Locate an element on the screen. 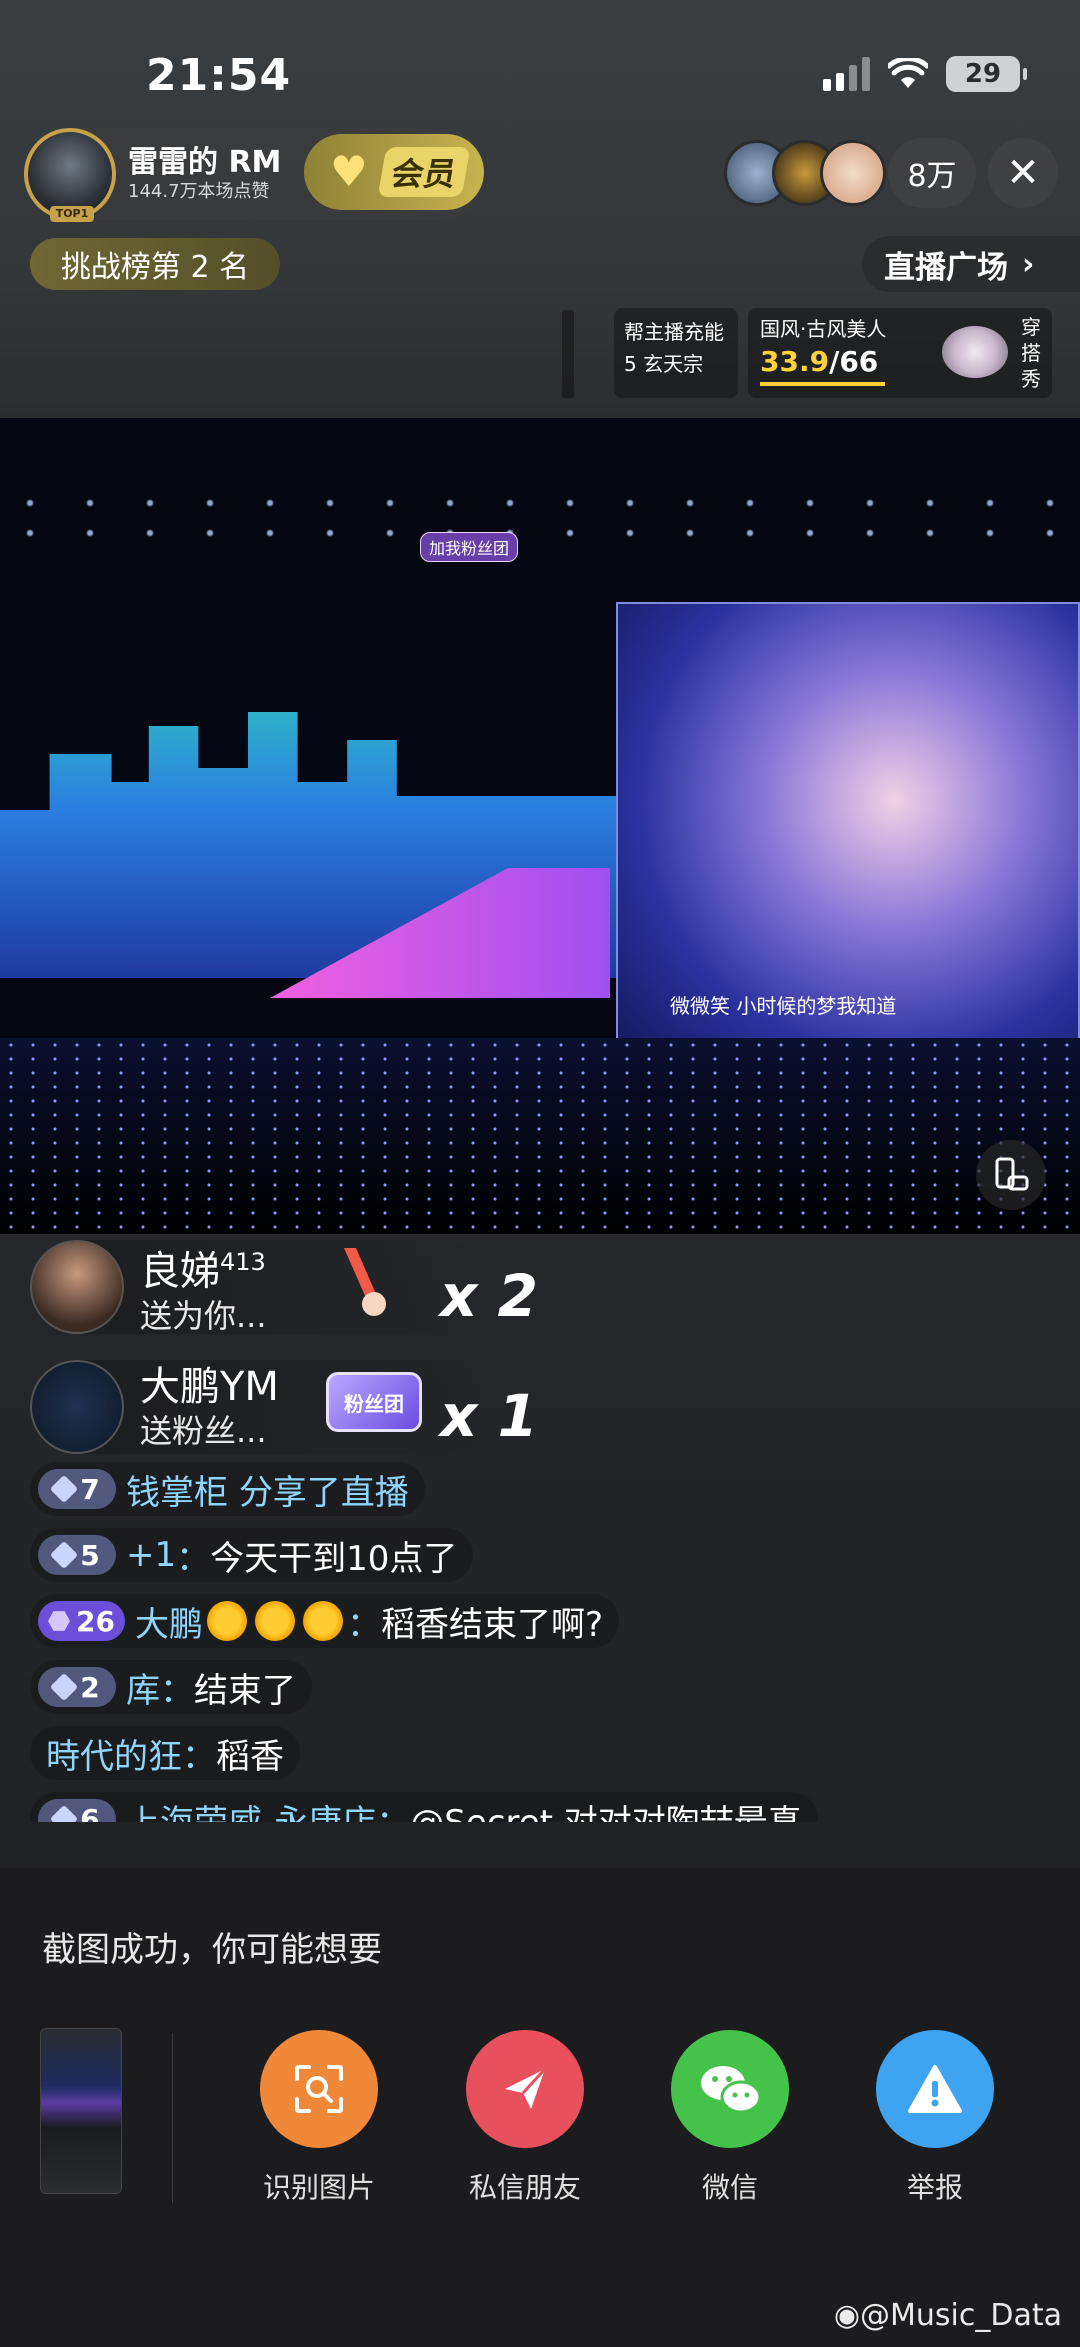  weibo-icon: ◉ is located at coordinates (846, 2315).